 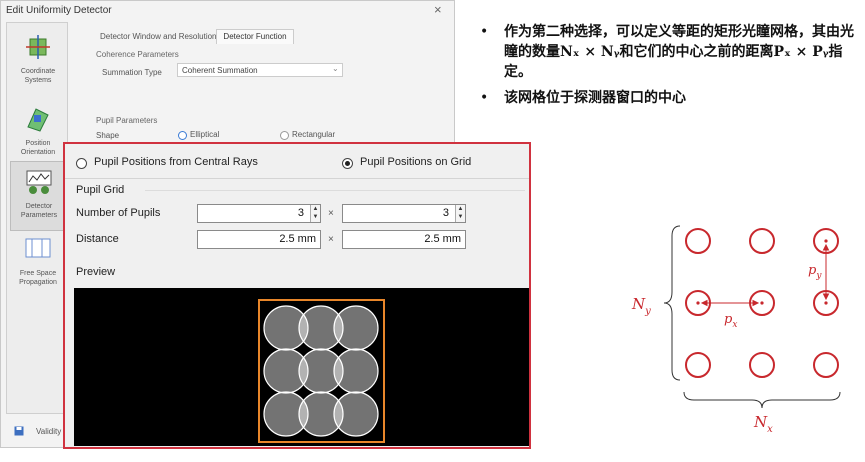 I want to click on close-icon: ×, so click(x=438, y=9).